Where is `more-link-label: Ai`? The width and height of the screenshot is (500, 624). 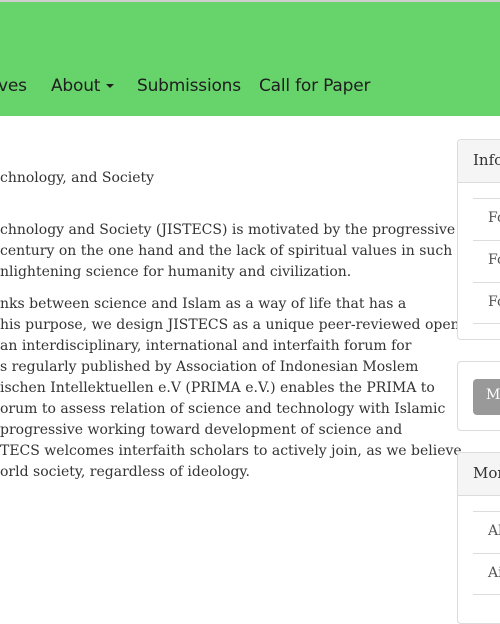 more-link-label: Ai is located at coordinates (494, 573).